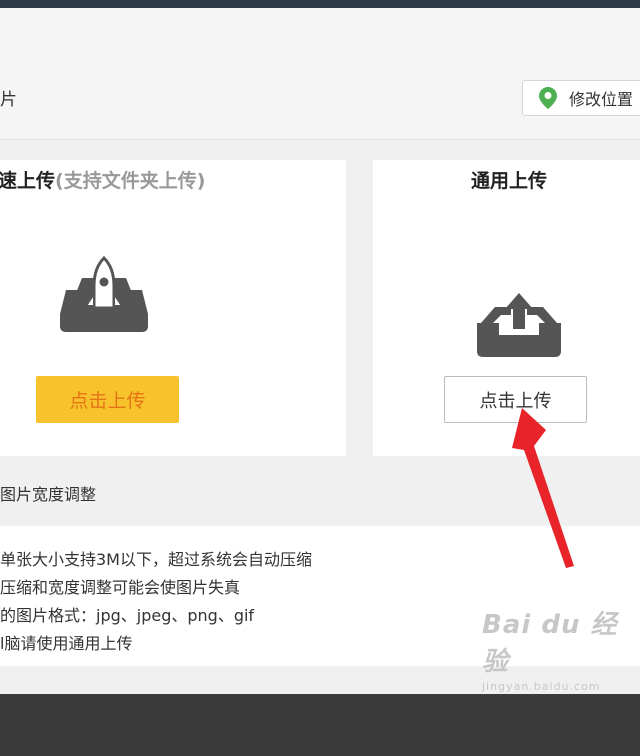 The image size is (640, 756). I want to click on upload-tray-icon, so click(519, 325).